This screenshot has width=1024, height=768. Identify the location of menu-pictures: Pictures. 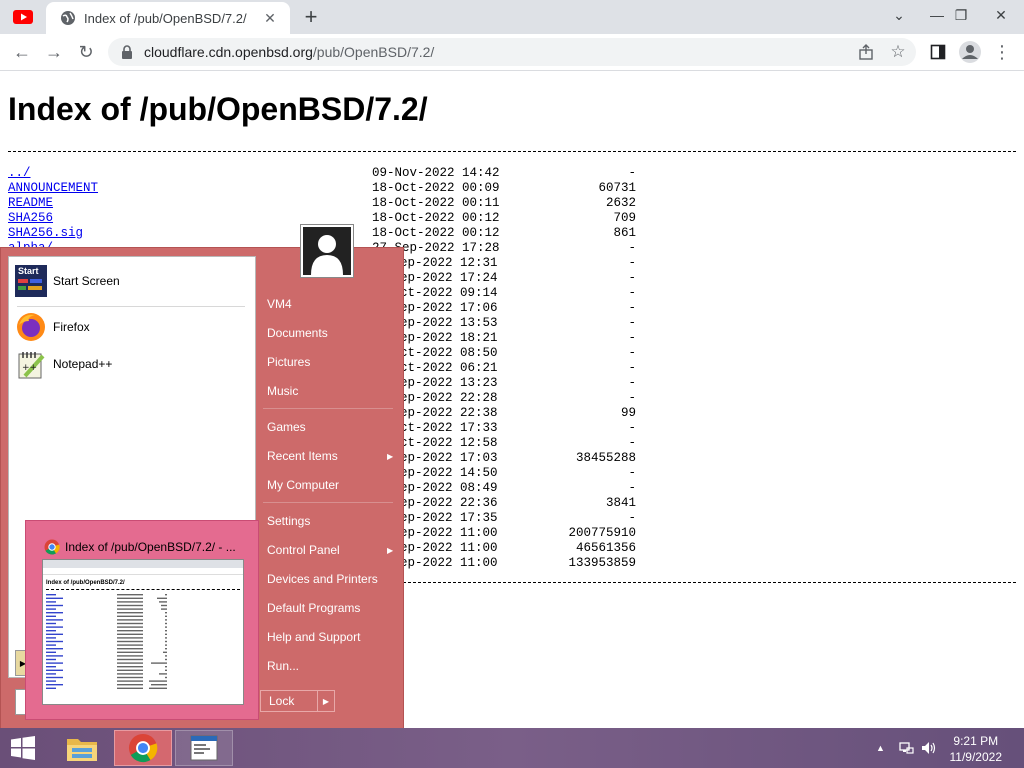
(288, 362).